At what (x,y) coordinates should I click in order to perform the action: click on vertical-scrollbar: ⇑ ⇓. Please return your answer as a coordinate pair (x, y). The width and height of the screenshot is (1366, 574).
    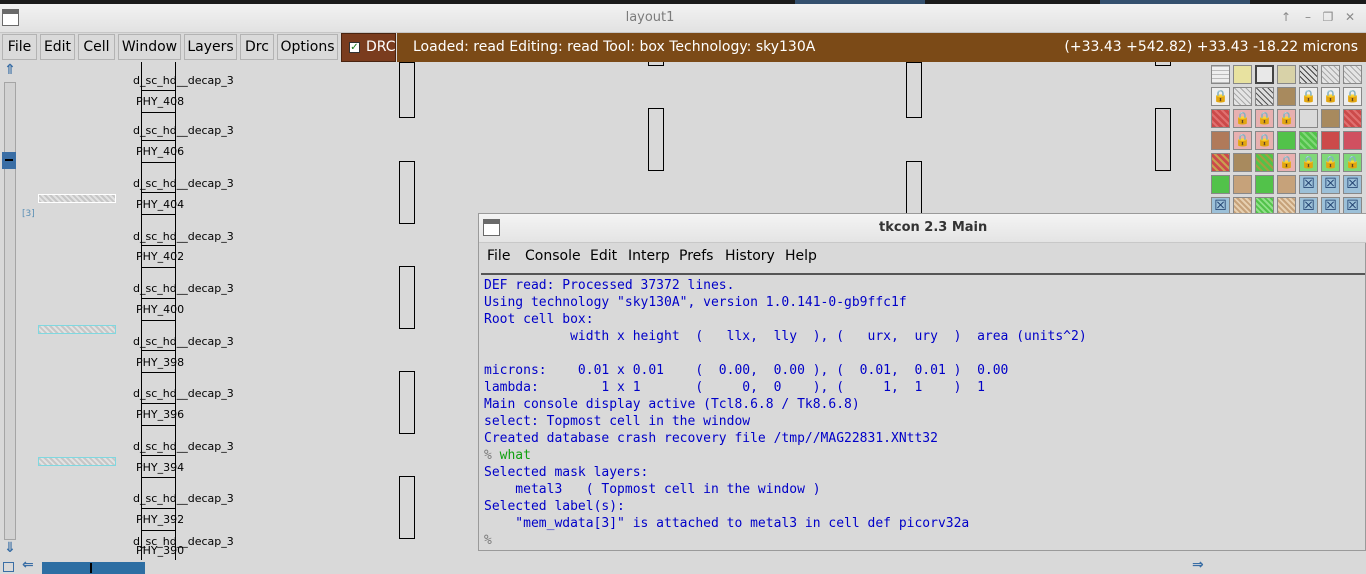
    Looking at the image, I should click on (10, 311).